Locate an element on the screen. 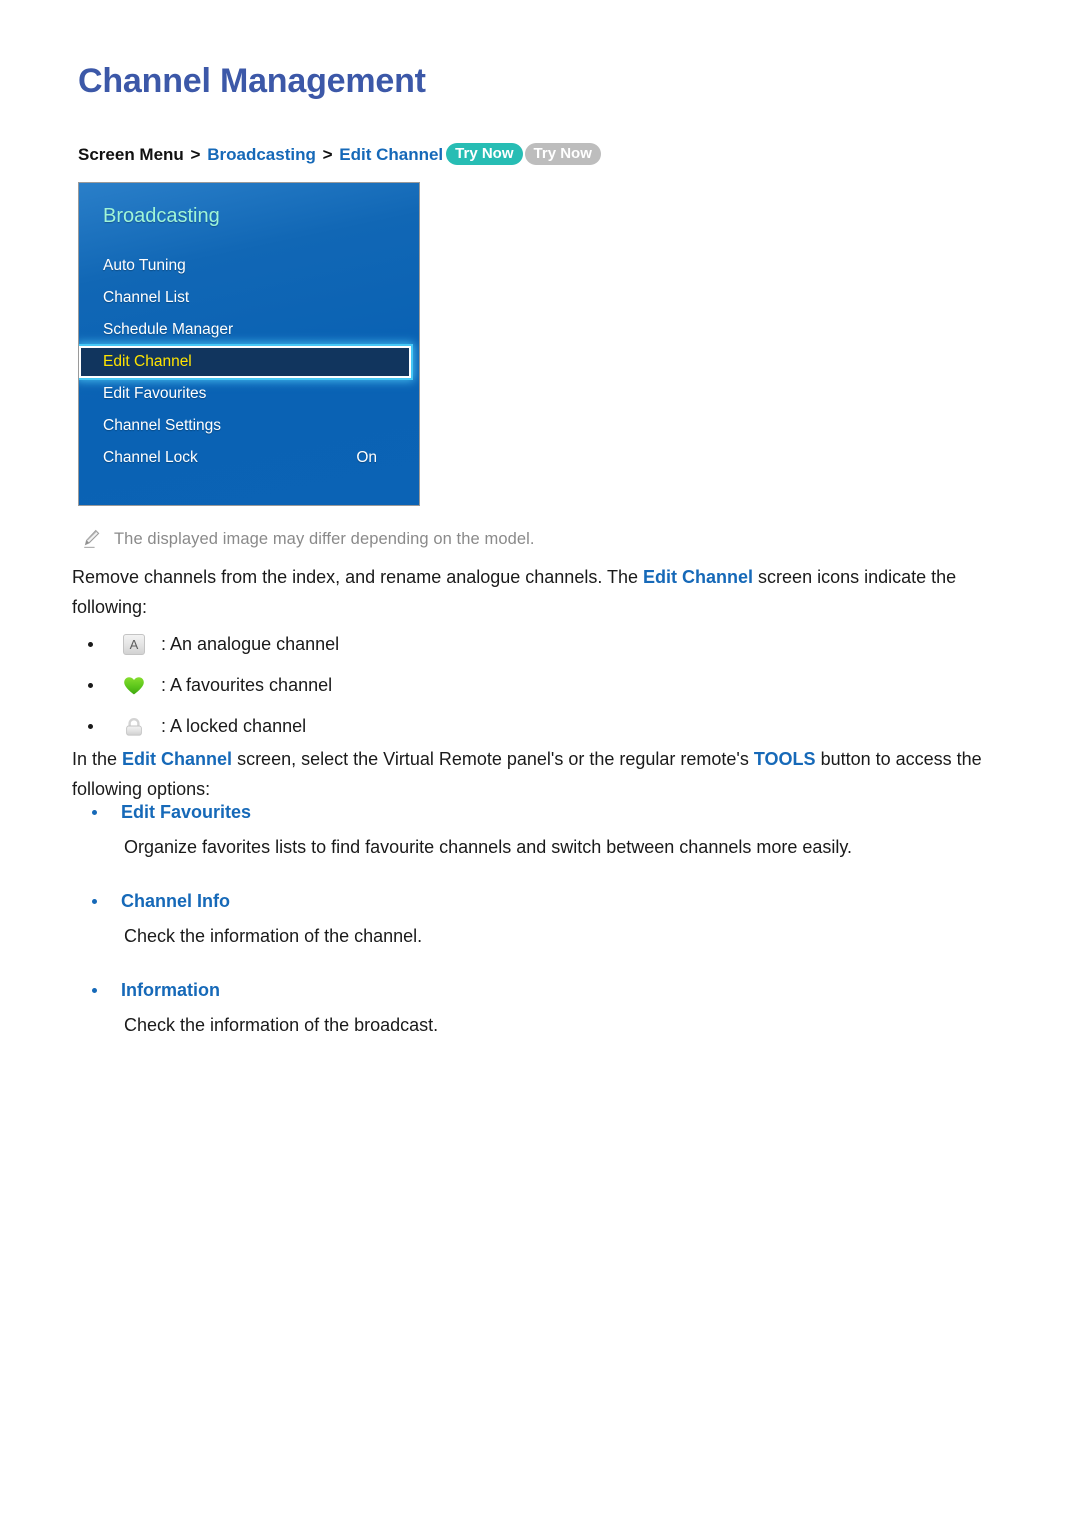  list-item: : A locked channel is located at coordinates (338, 726).